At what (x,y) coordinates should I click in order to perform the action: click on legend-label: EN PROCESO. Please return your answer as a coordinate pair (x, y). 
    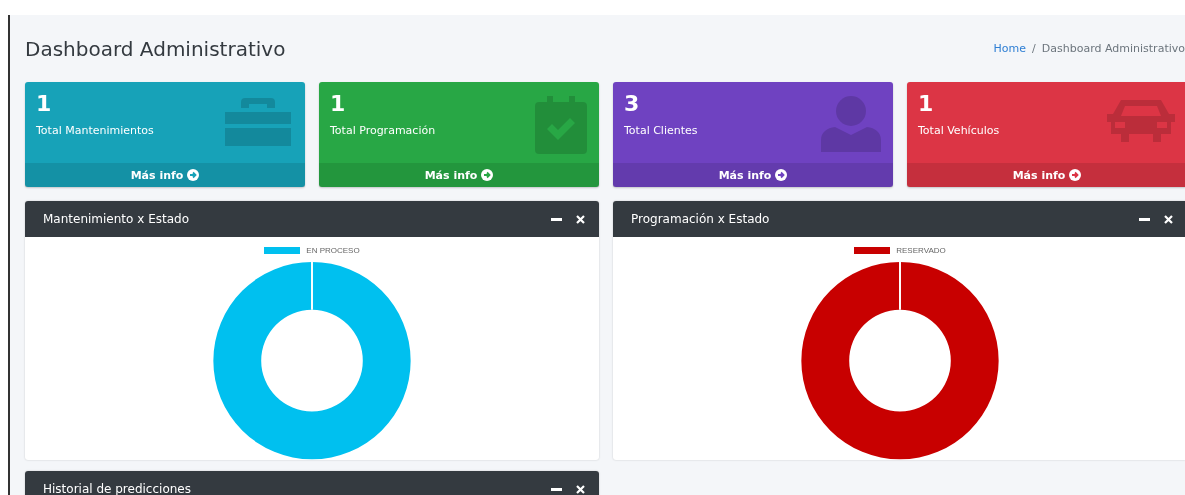
    Looking at the image, I should click on (333, 251).